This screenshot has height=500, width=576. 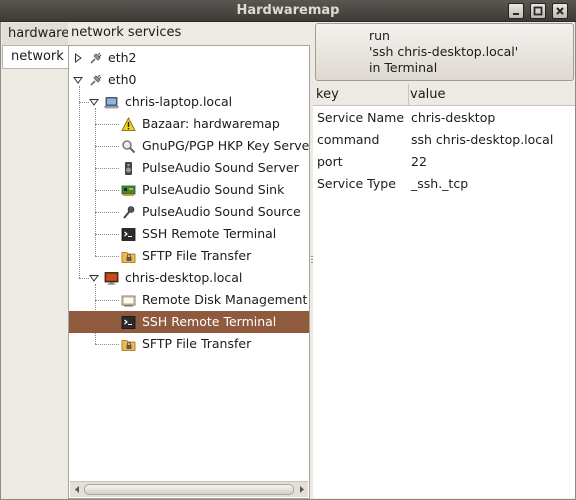 I want to click on tab-hardware: hardware, so click(x=35, y=34).